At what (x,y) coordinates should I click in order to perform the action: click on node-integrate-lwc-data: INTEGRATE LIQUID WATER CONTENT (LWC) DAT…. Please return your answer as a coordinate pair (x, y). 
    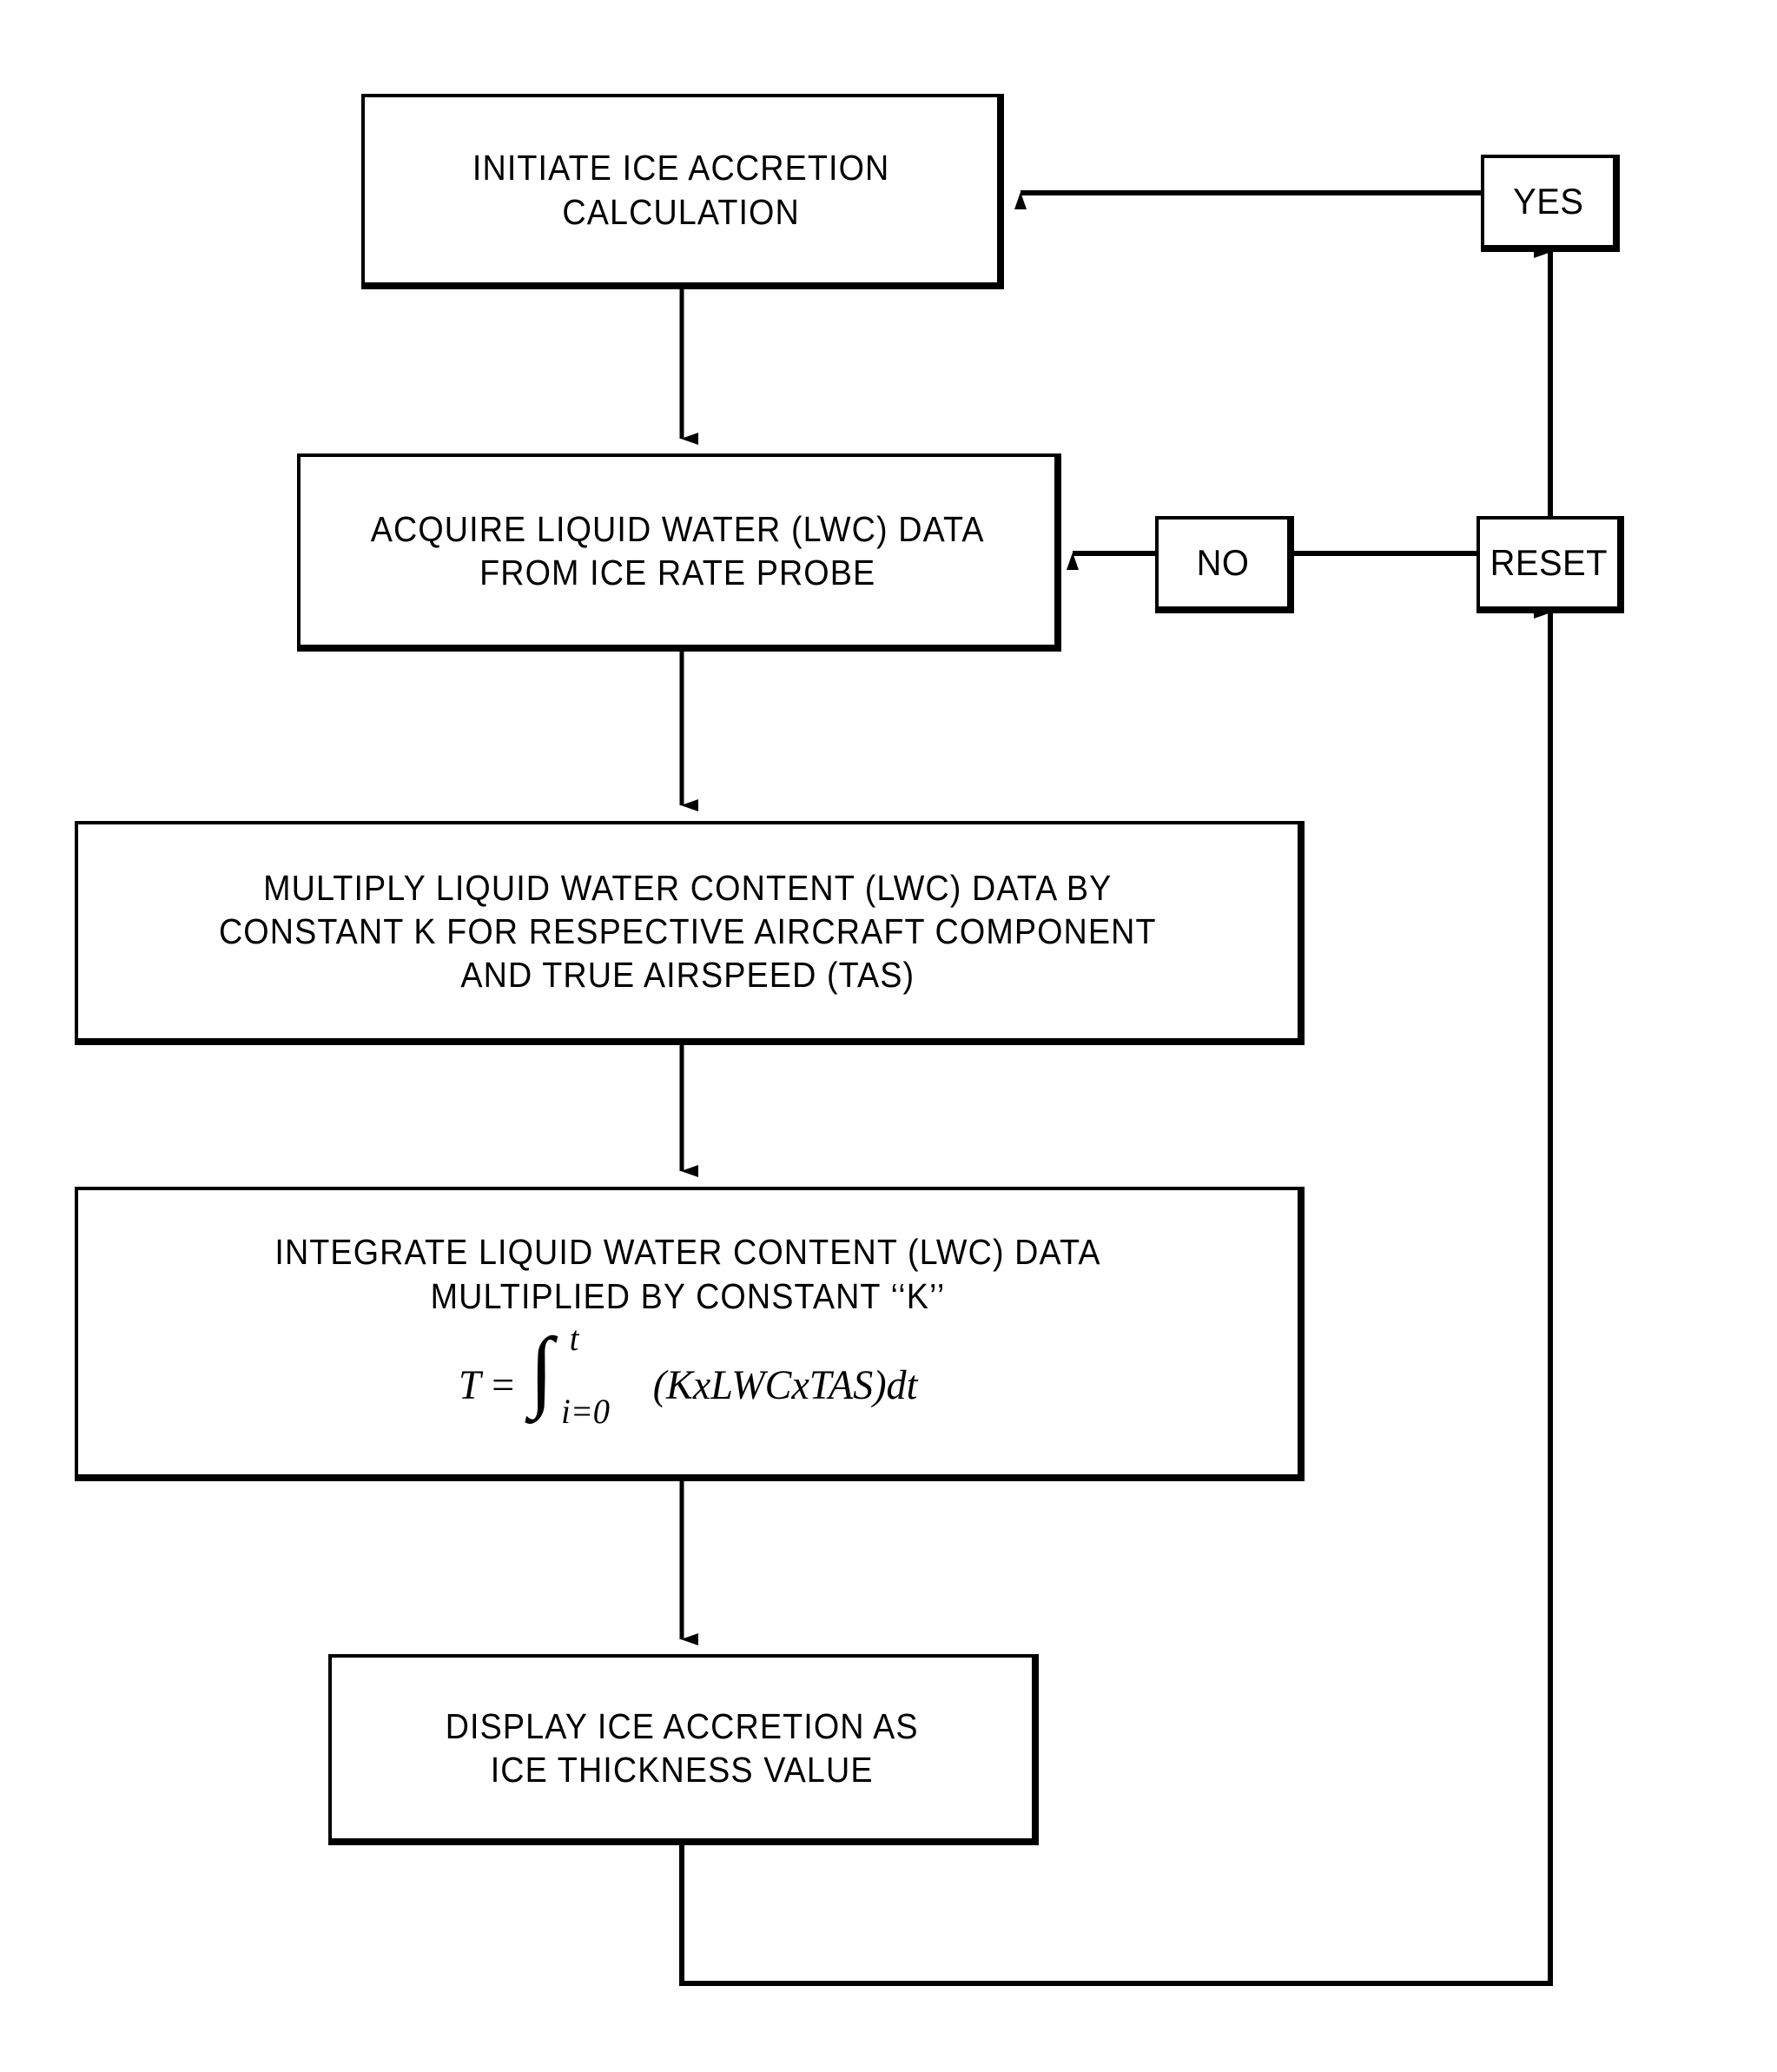
    Looking at the image, I should click on (690, 1334).